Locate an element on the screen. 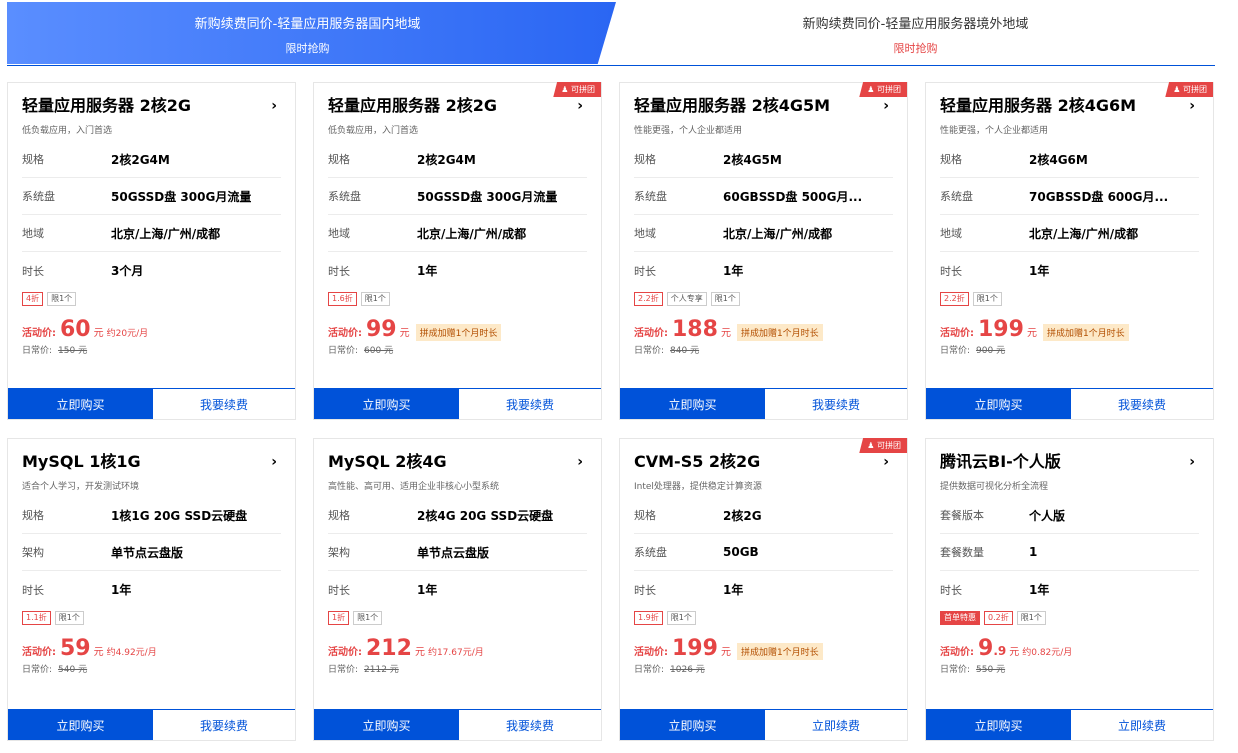 The height and width of the screenshot is (753, 1238). tab-domestic: 新购续费同价-轻量应用服务器国内地域 限时抢购 is located at coordinates (311, 33).